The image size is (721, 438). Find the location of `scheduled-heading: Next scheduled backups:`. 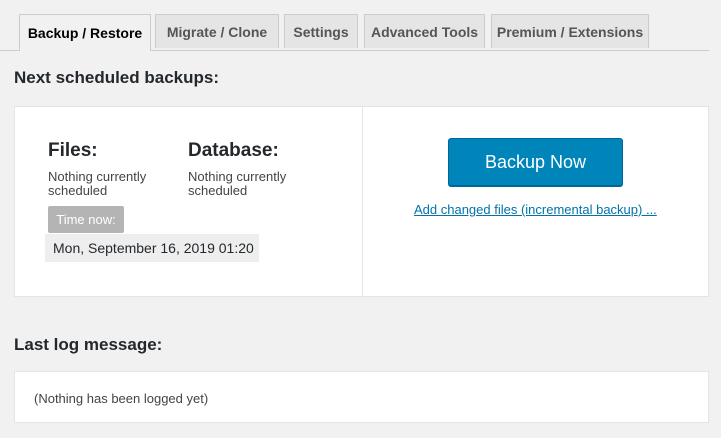

scheduled-heading: Next scheduled backups: is located at coordinates (117, 77).